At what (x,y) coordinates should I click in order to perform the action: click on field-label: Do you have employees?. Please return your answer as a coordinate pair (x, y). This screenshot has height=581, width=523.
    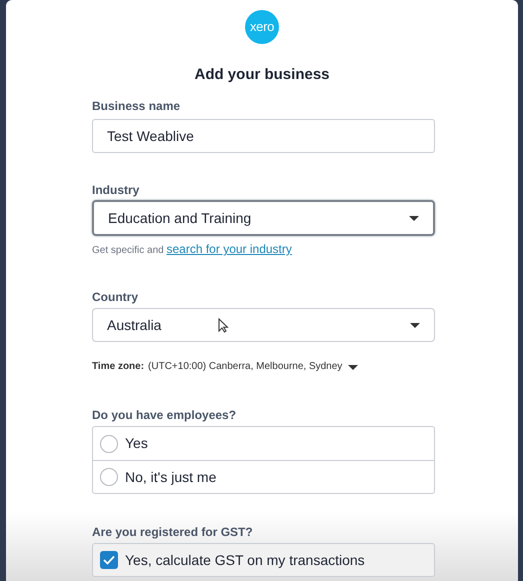
    Looking at the image, I should click on (164, 415).